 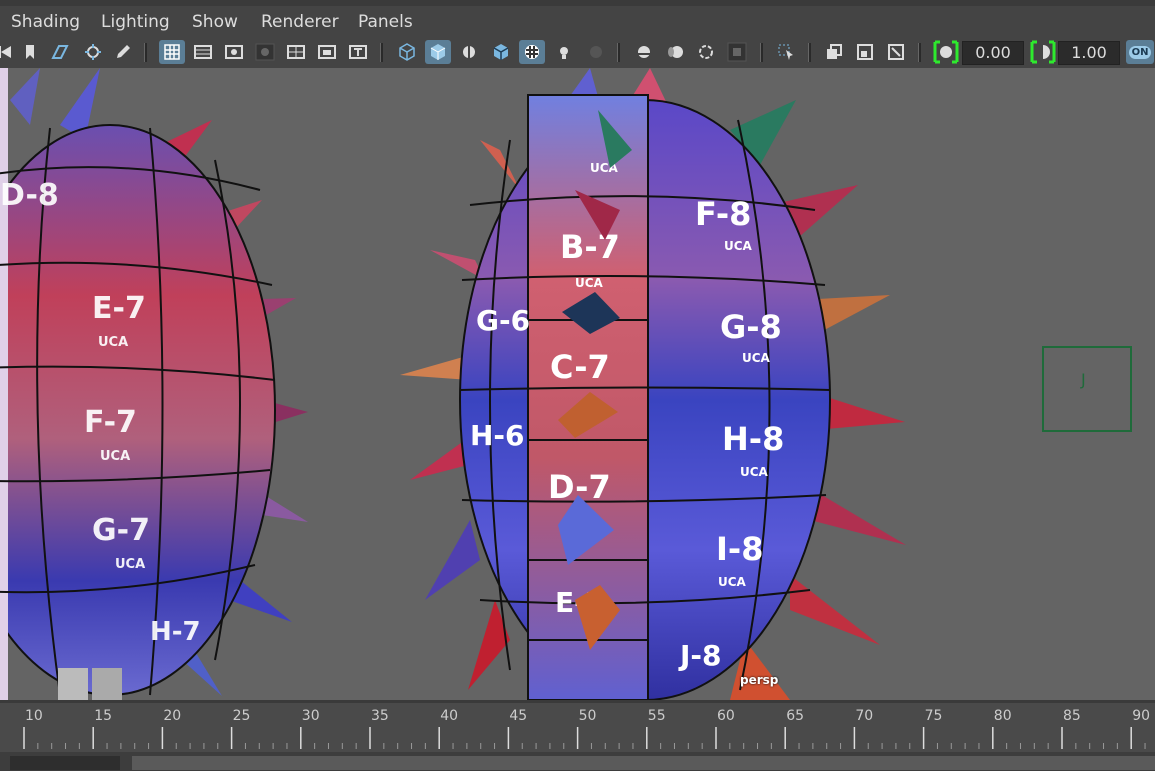 I want to click on timeline-tick-label: 85, so click(x=1072, y=716).